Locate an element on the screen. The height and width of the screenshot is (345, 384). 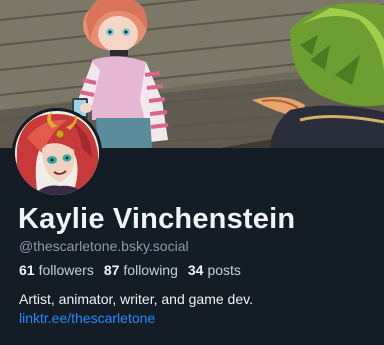
posts-stat: 34 posts is located at coordinates (214, 270).